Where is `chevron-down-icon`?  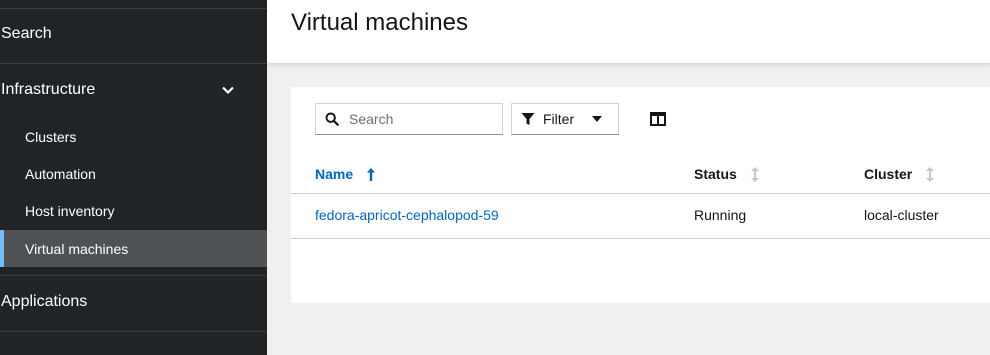 chevron-down-icon is located at coordinates (228, 90).